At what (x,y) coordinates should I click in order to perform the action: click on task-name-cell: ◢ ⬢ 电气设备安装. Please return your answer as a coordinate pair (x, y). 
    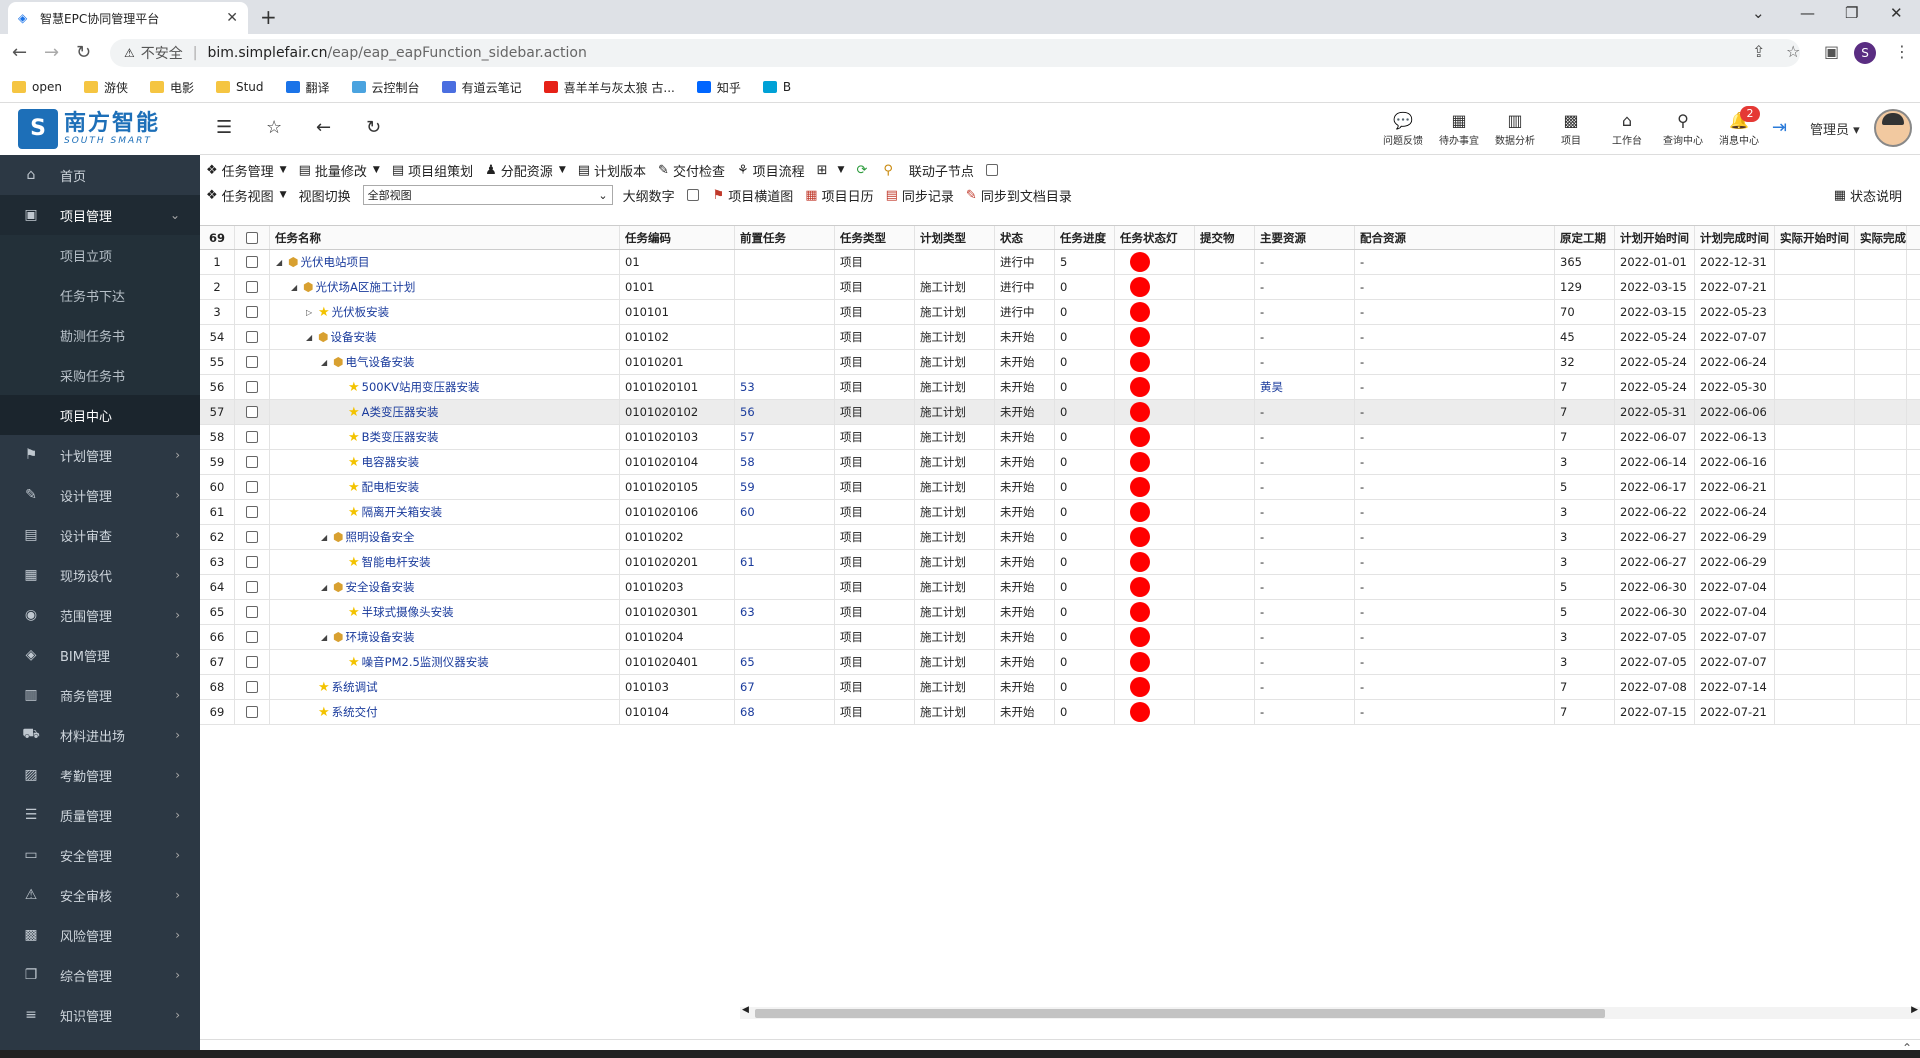
    Looking at the image, I should click on (445, 362).